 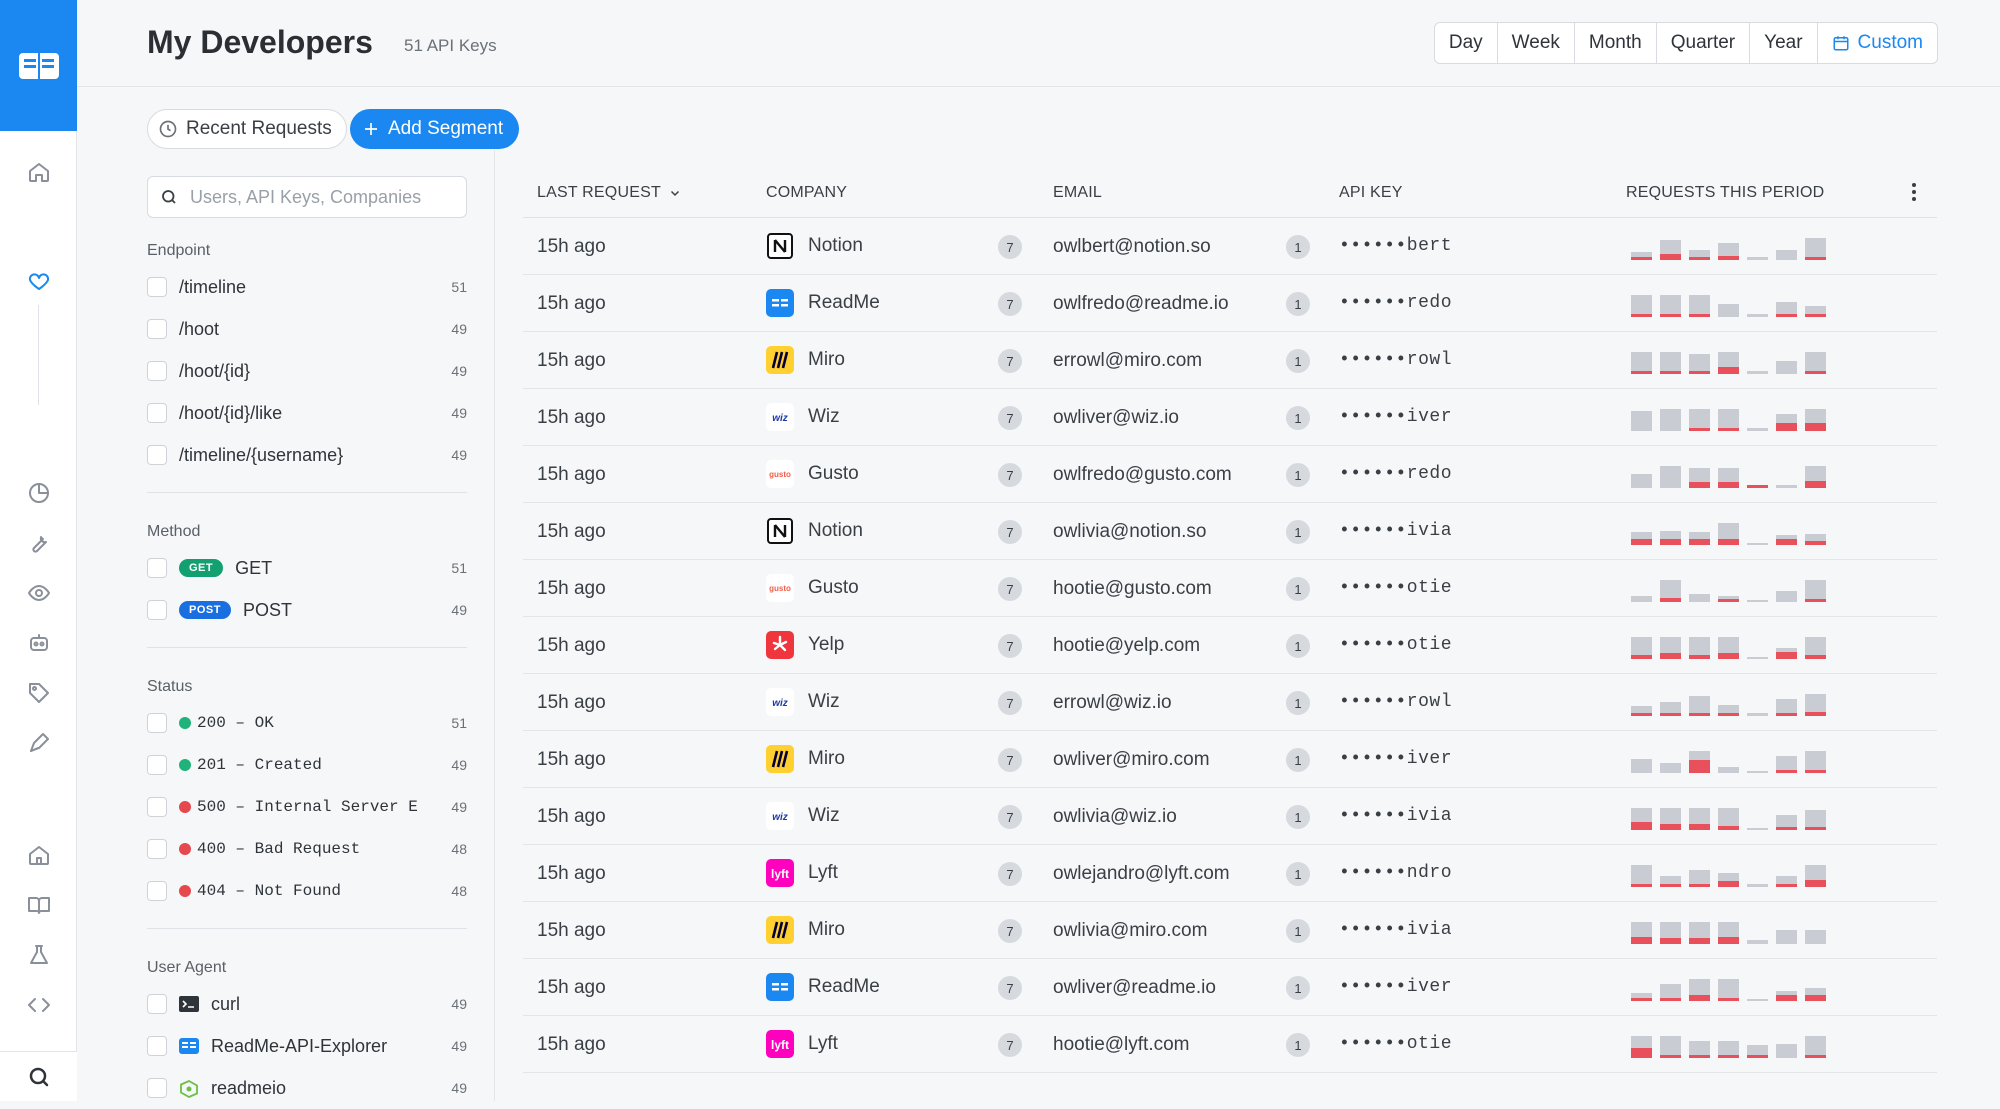 I want to click on user-agent-filter-2: readmeio 49, so click(x=307, y=1088).